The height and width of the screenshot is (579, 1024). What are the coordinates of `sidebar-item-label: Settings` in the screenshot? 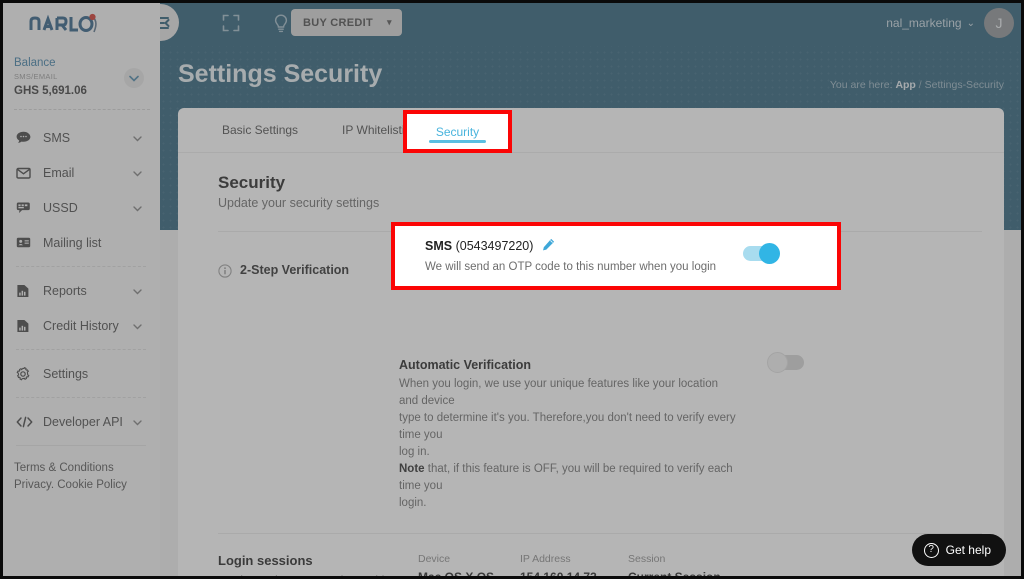 It's located at (66, 373).